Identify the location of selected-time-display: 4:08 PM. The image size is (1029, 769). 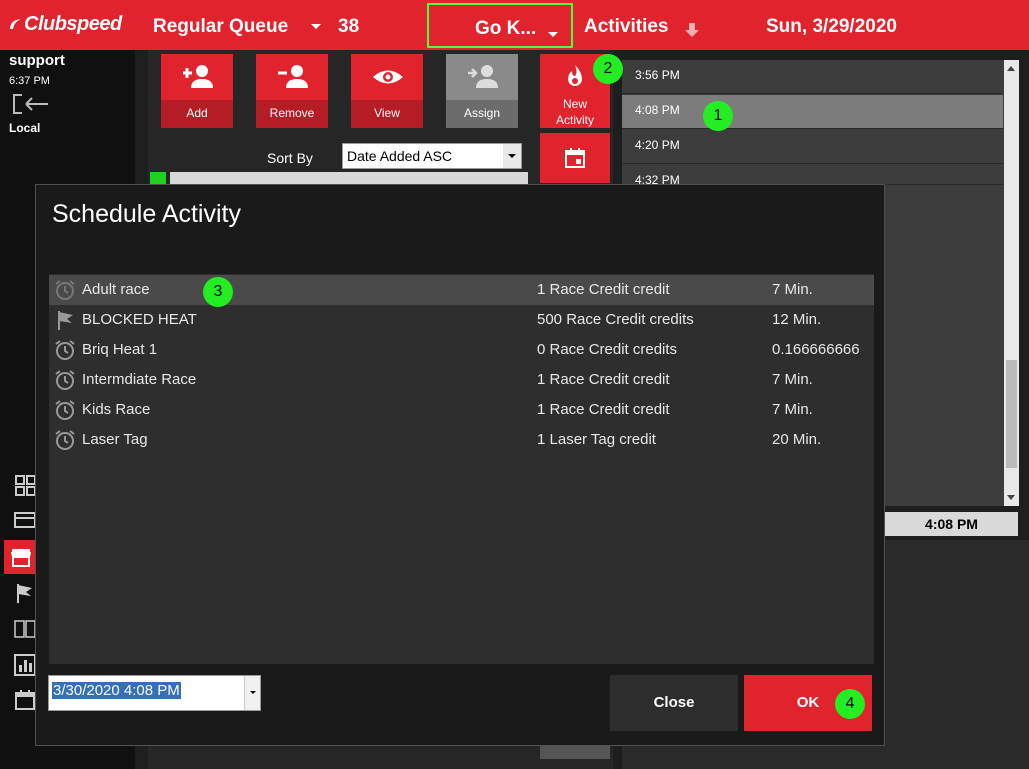
(951, 524).